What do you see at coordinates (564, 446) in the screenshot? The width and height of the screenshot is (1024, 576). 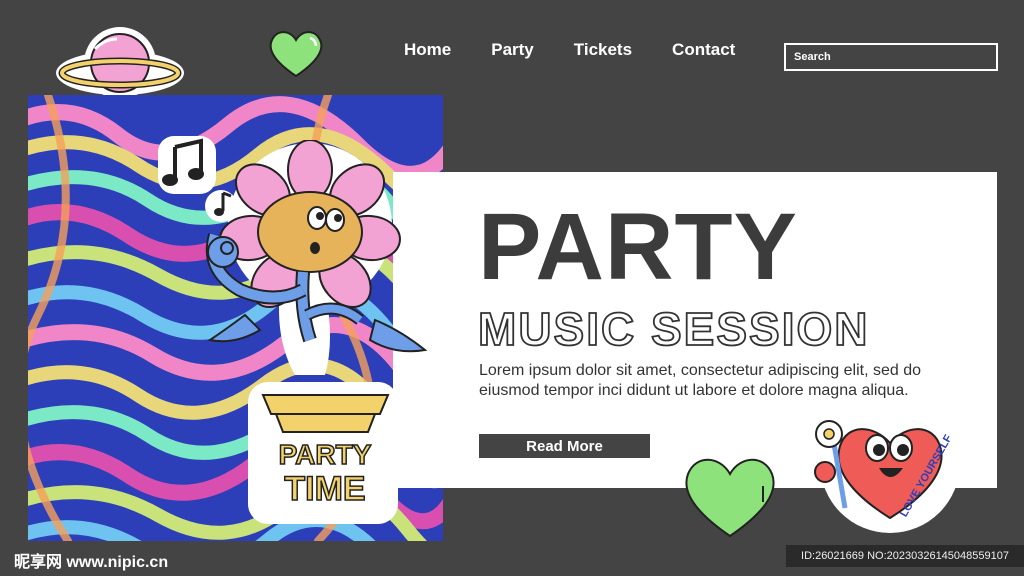 I see `read-more-button: Read More` at bounding box center [564, 446].